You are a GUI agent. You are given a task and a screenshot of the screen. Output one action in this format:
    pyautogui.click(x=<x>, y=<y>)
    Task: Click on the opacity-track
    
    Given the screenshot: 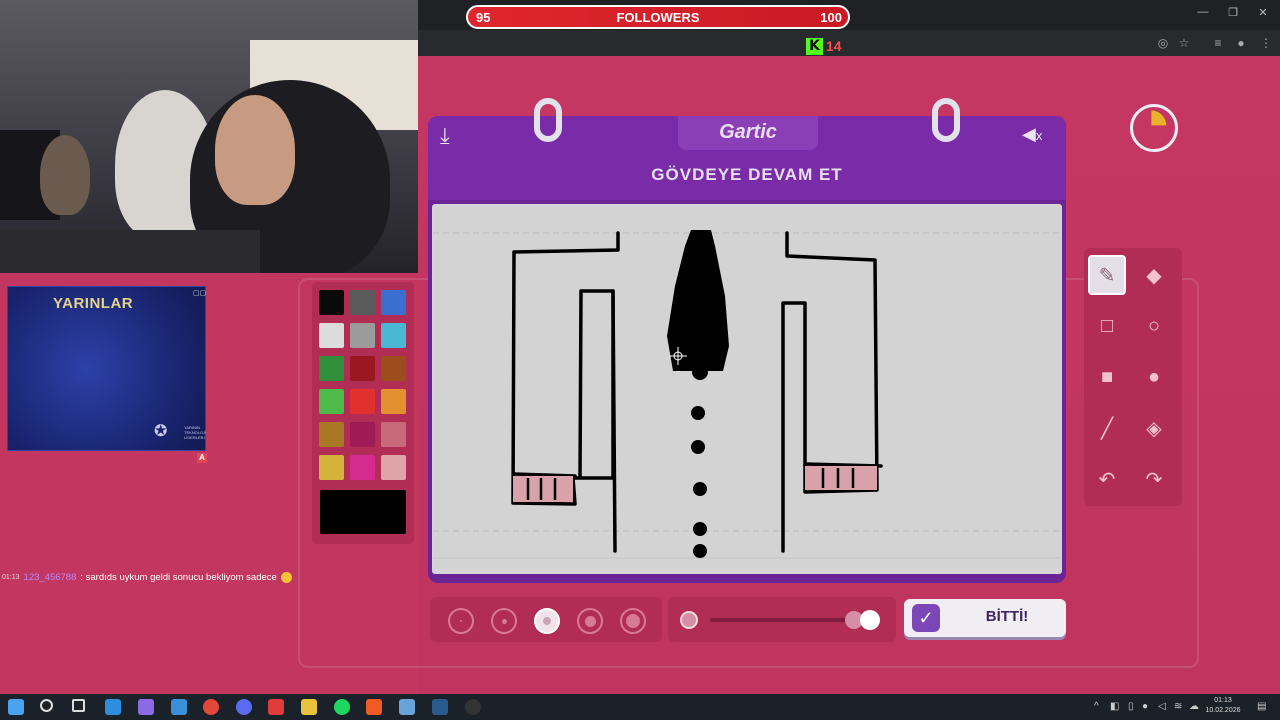 What is the action you would take?
    pyautogui.click(x=780, y=620)
    